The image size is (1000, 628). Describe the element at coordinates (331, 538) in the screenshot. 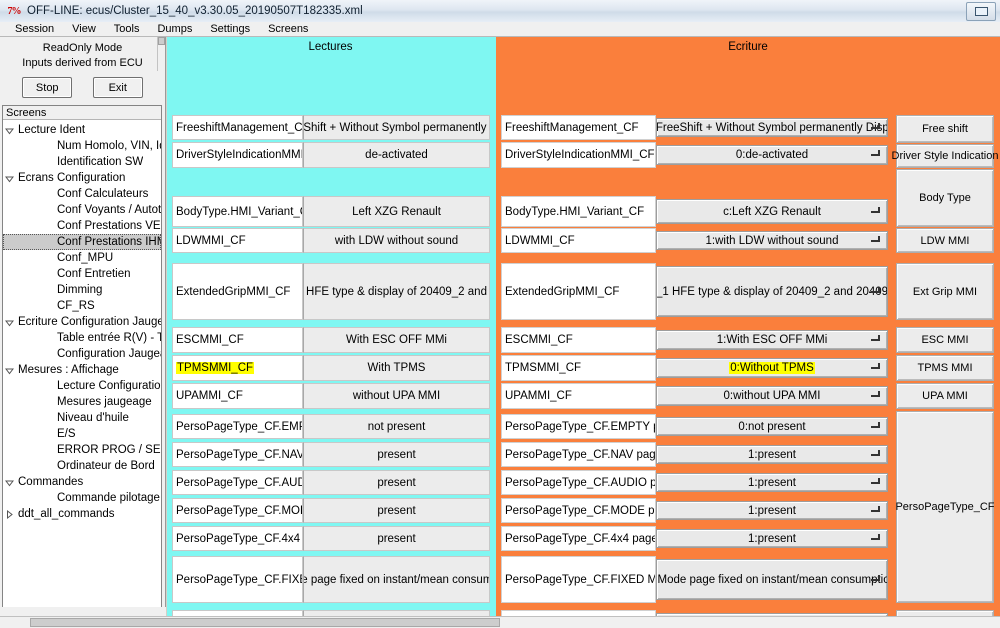

I see `lecture-row: PersoPageType_CF.4x4 pa present` at that location.